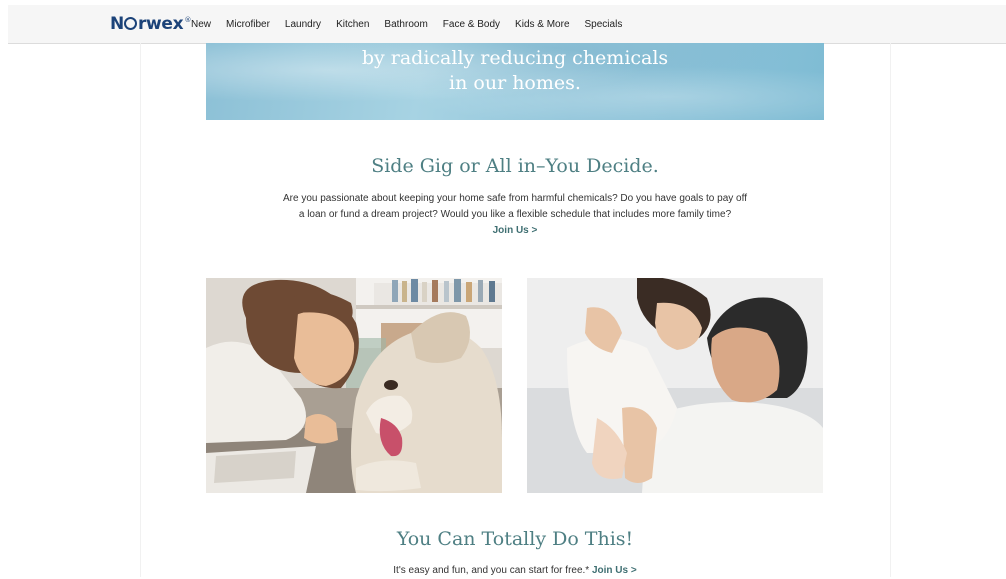 The height and width of the screenshot is (579, 1006). Describe the element at coordinates (542, 24) in the screenshot. I see `nav-item-kids-more: Kids & More` at that location.